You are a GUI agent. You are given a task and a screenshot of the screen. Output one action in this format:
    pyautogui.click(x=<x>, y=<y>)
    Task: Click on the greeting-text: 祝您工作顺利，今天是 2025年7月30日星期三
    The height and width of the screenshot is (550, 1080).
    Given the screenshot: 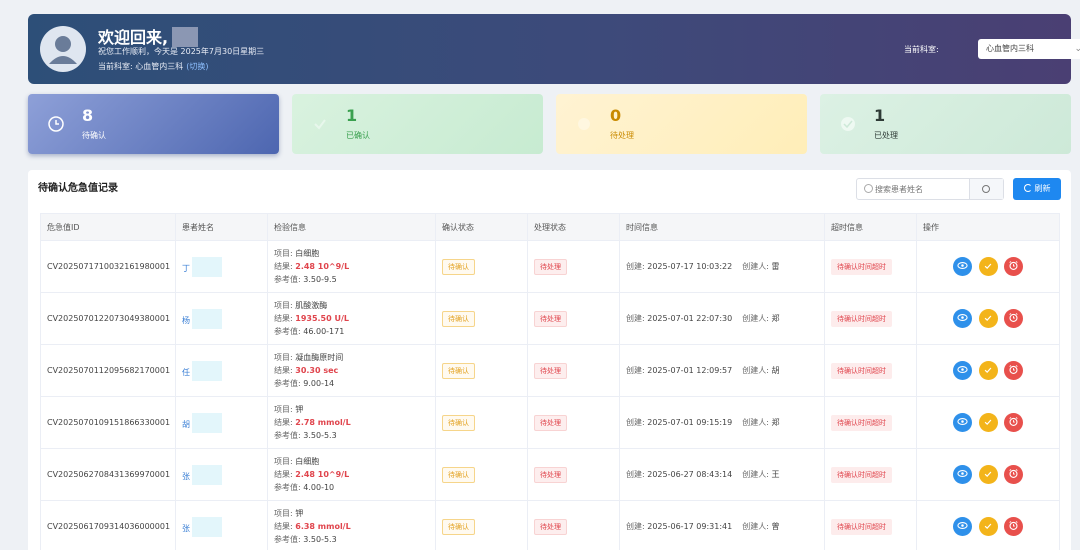 What is the action you would take?
    pyautogui.click(x=181, y=51)
    